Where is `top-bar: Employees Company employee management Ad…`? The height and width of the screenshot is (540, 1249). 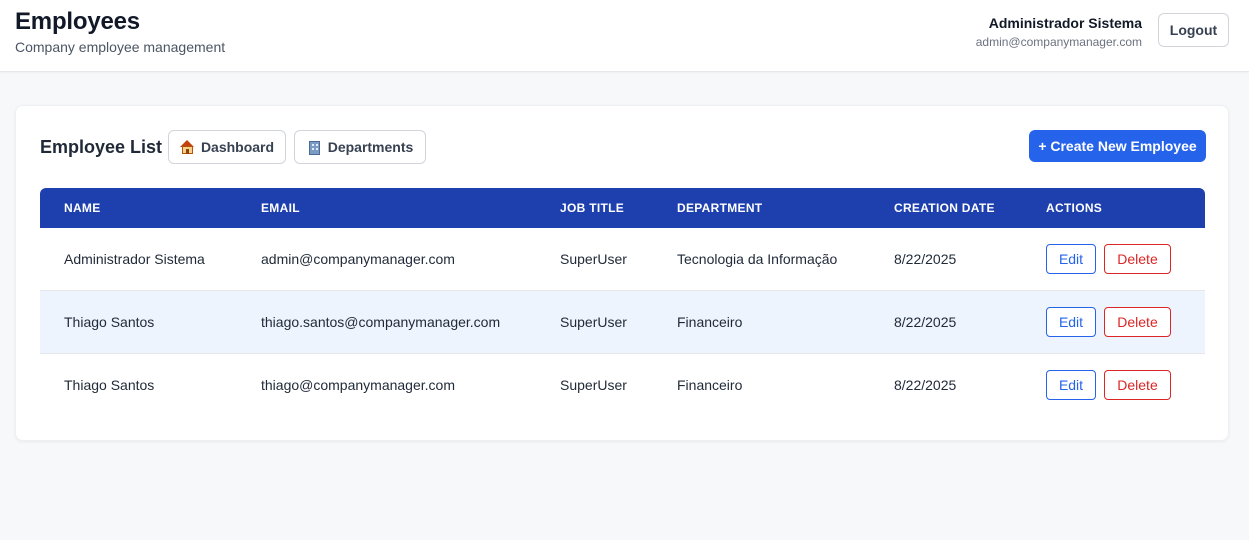 top-bar: Employees Company employee management Ad… is located at coordinates (624, 36).